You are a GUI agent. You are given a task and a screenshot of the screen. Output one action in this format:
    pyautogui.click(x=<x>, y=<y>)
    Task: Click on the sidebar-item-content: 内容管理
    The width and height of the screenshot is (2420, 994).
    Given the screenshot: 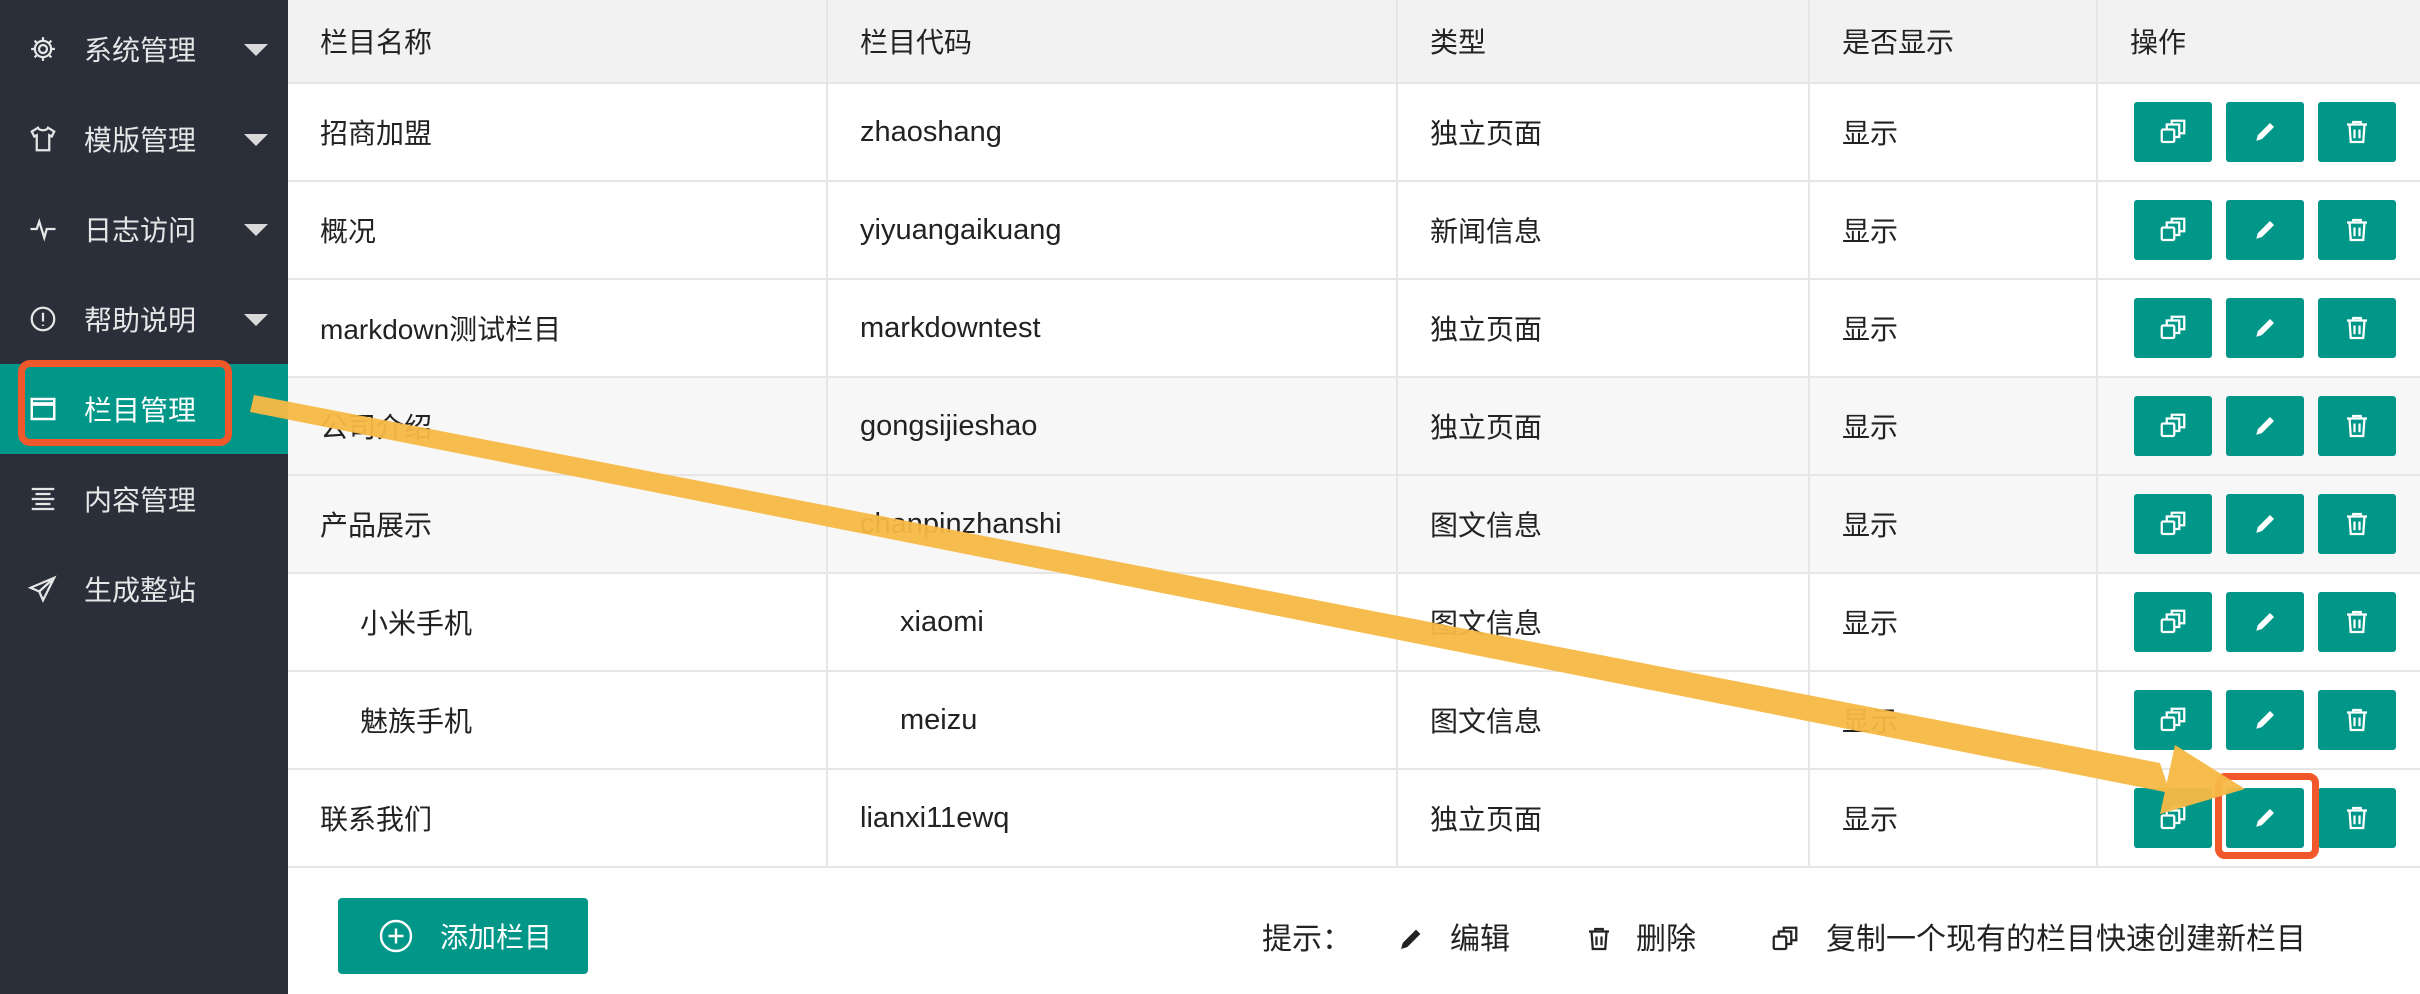 What is the action you would take?
    pyautogui.click(x=144, y=499)
    